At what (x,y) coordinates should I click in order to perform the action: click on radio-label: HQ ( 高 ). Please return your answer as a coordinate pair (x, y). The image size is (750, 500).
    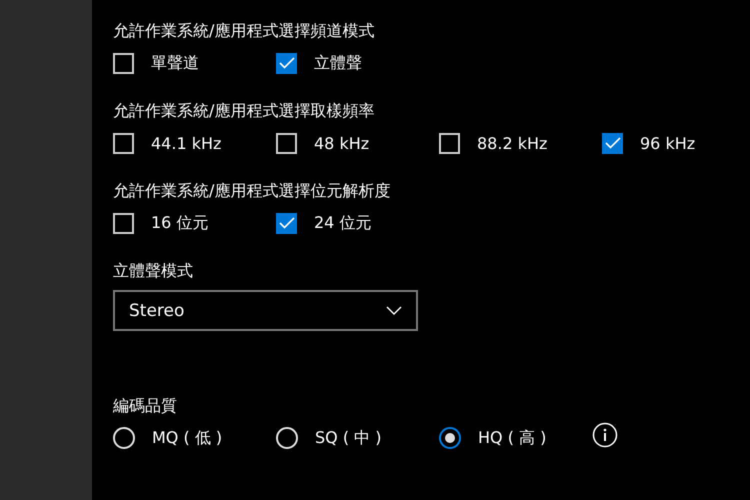
    Looking at the image, I should click on (512, 438).